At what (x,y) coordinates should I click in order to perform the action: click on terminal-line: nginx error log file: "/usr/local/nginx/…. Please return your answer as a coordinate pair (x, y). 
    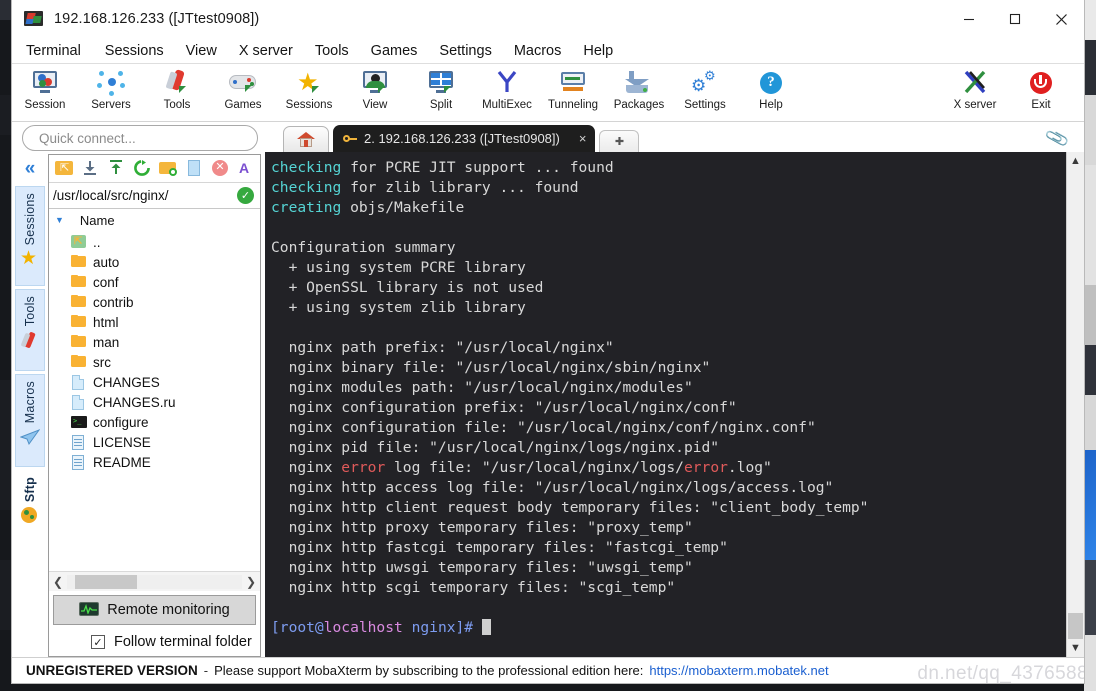
    Looking at the image, I should click on (668, 468).